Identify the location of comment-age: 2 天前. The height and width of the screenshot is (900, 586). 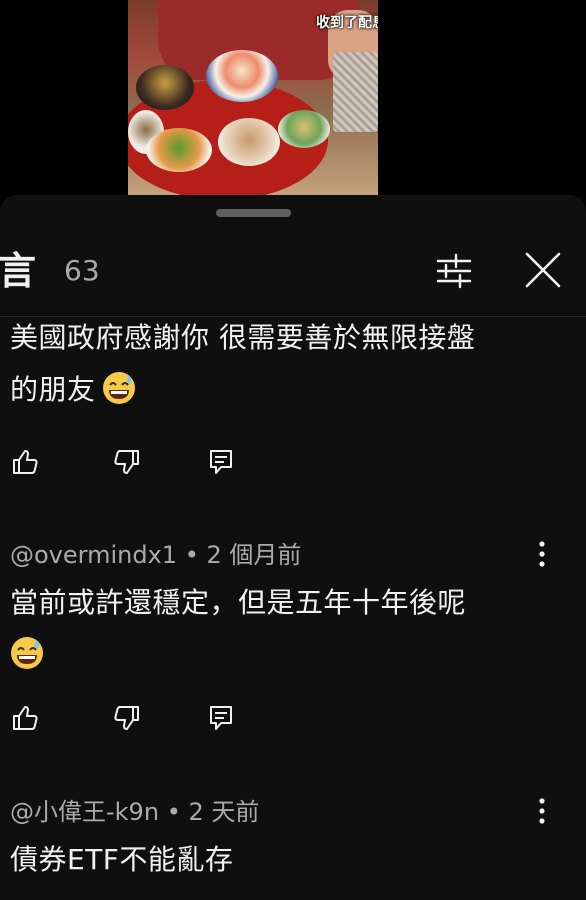
(224, 812).